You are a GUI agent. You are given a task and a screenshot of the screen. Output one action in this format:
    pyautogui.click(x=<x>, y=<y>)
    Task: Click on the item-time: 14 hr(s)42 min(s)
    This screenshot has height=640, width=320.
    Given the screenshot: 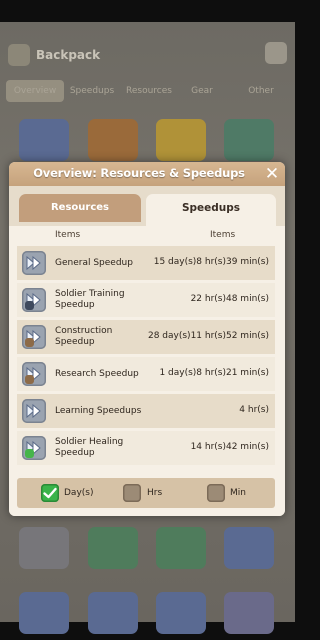 What is the action you would take?
    pyautogui.click(x=229, y=447)
    